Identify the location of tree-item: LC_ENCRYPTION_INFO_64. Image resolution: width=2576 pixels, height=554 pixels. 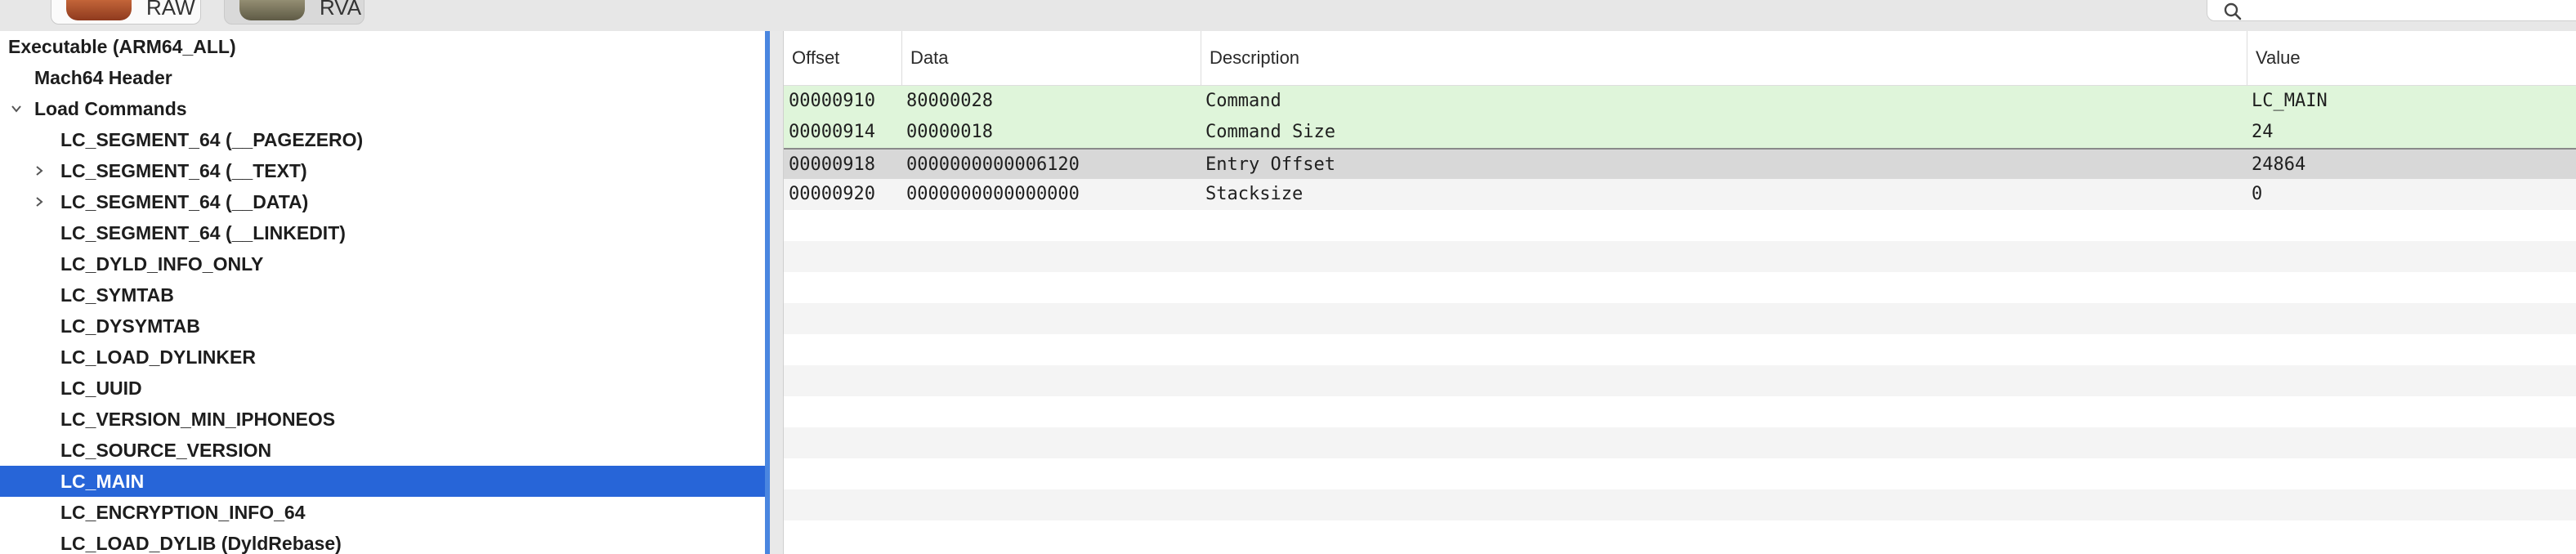
(382, 512).